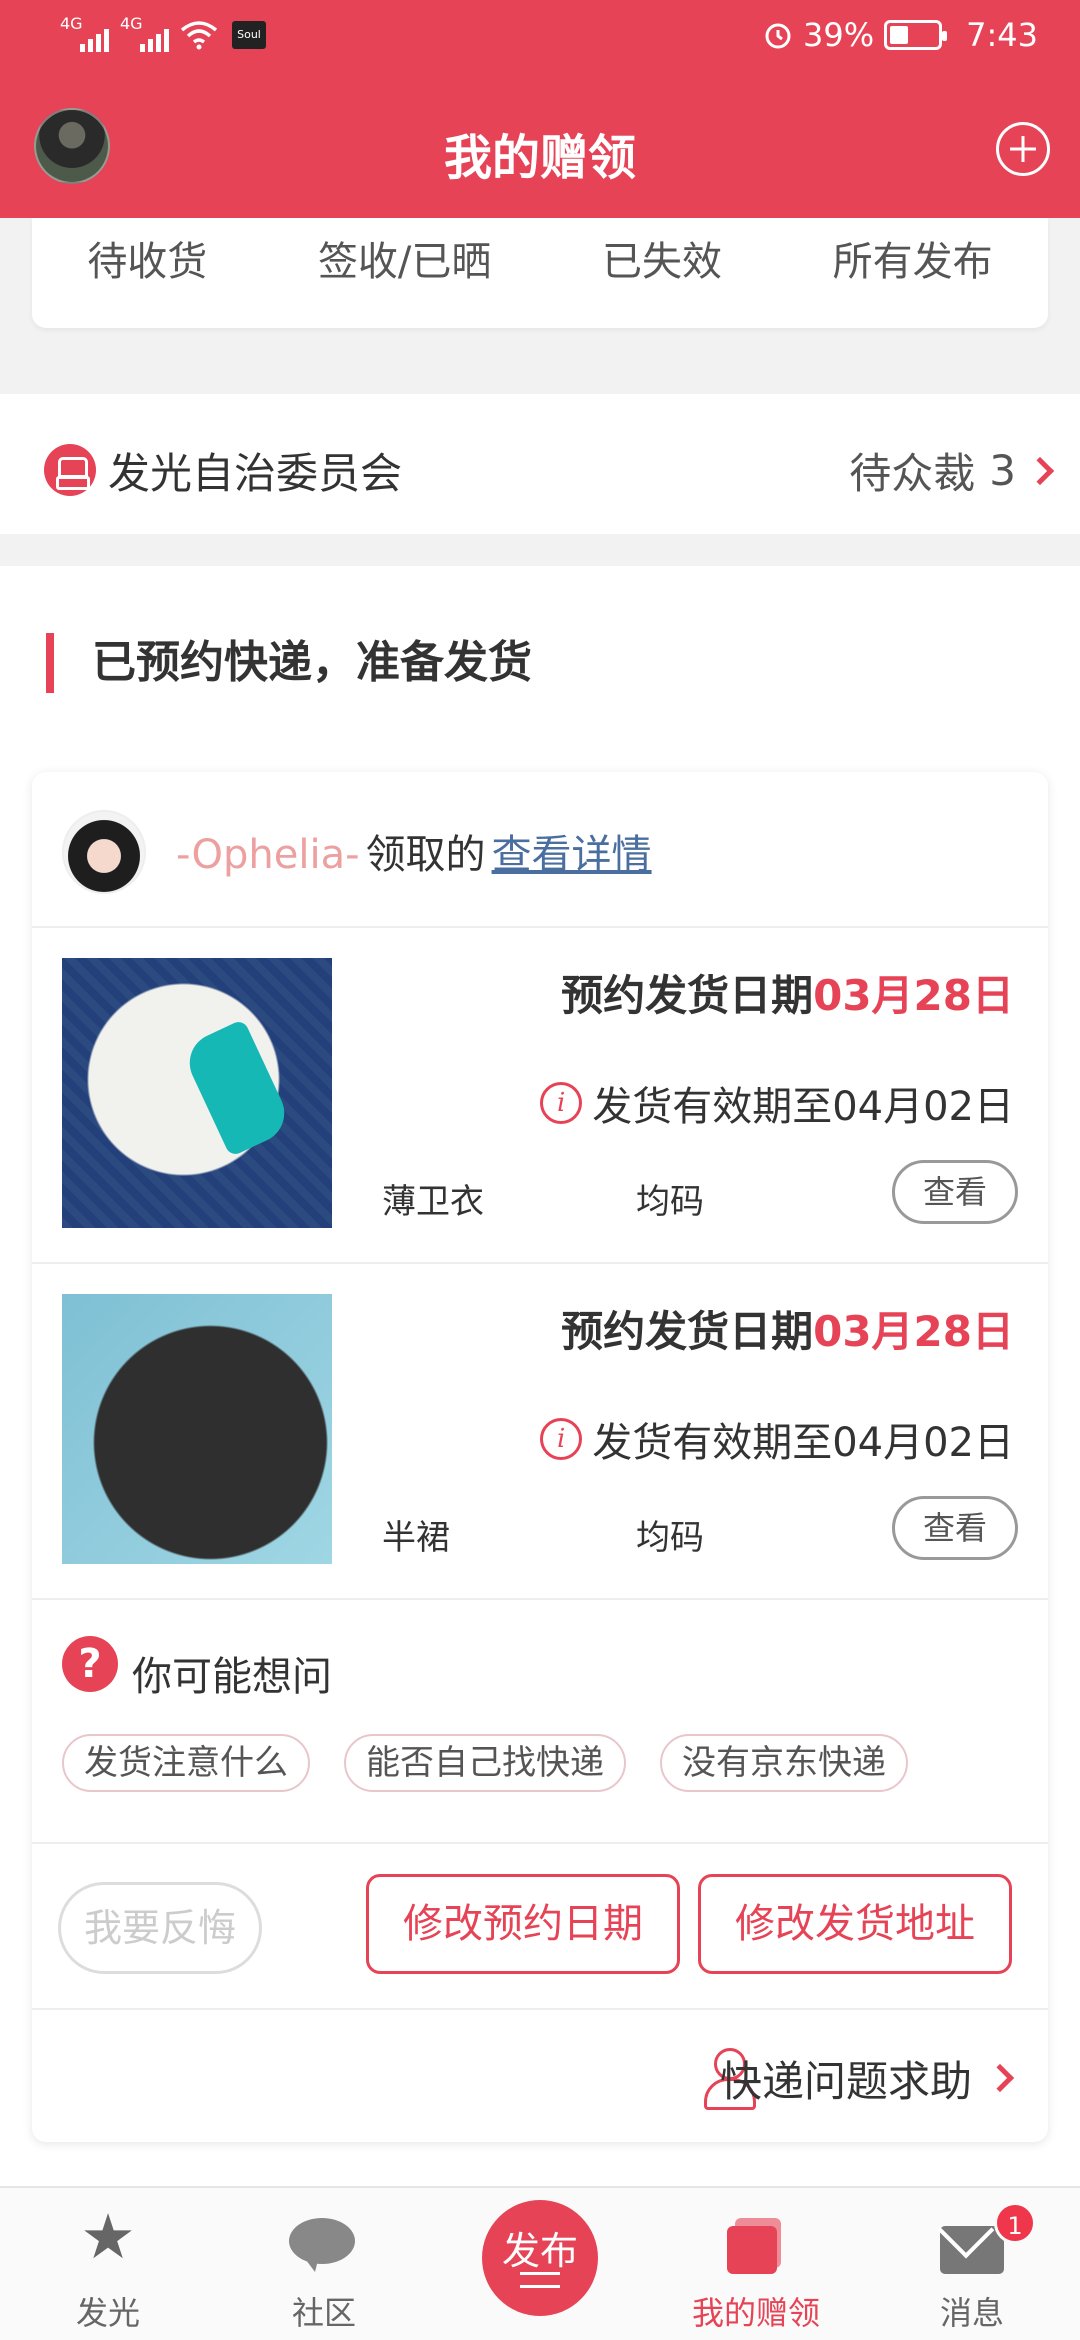 The width and height of the screenshot is (1080, 2340). What do you see at coordinates (249, 35) in the screenshot?
I see `soul-app-icon: Soul` at bounding box center [249, 35].